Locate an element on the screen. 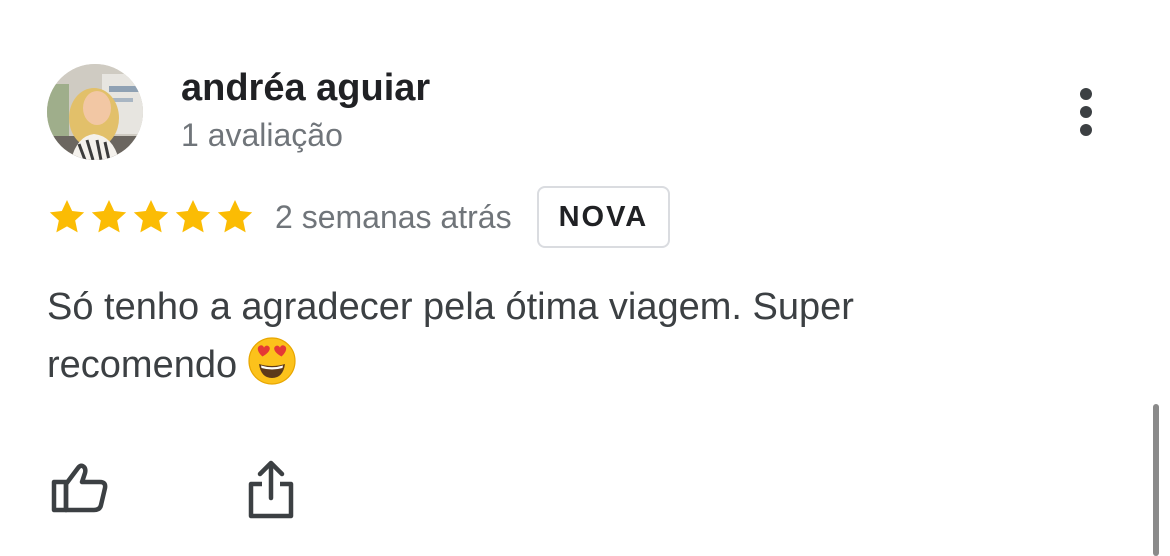 Image resolution: width=1170 pixels, height=556 pixels. share-icon is located at coordinates (271, 489).